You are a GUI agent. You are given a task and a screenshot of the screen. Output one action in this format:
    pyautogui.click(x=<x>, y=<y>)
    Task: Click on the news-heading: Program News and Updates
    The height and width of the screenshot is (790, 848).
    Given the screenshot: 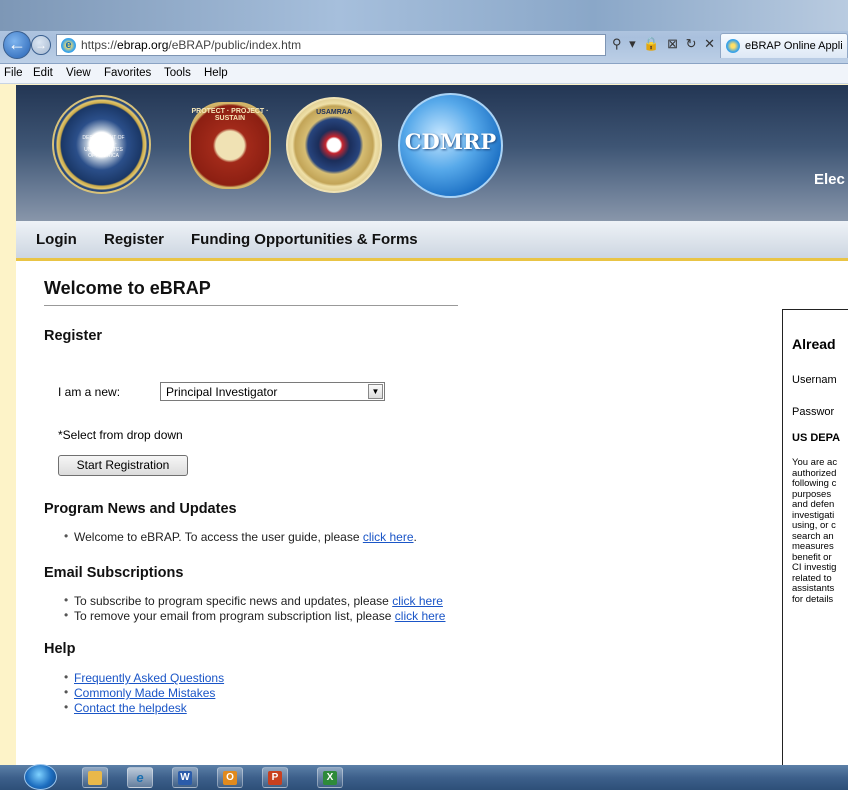 What is the action you would take?
    pyautogui.click(x=140, y=509)
    